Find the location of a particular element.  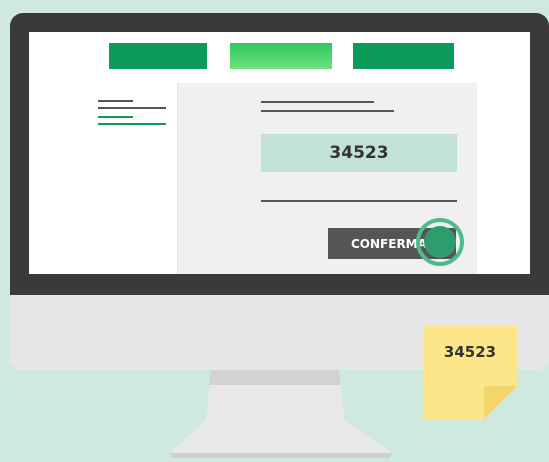

code-input: 34523 is located at coordinates (359, 153).